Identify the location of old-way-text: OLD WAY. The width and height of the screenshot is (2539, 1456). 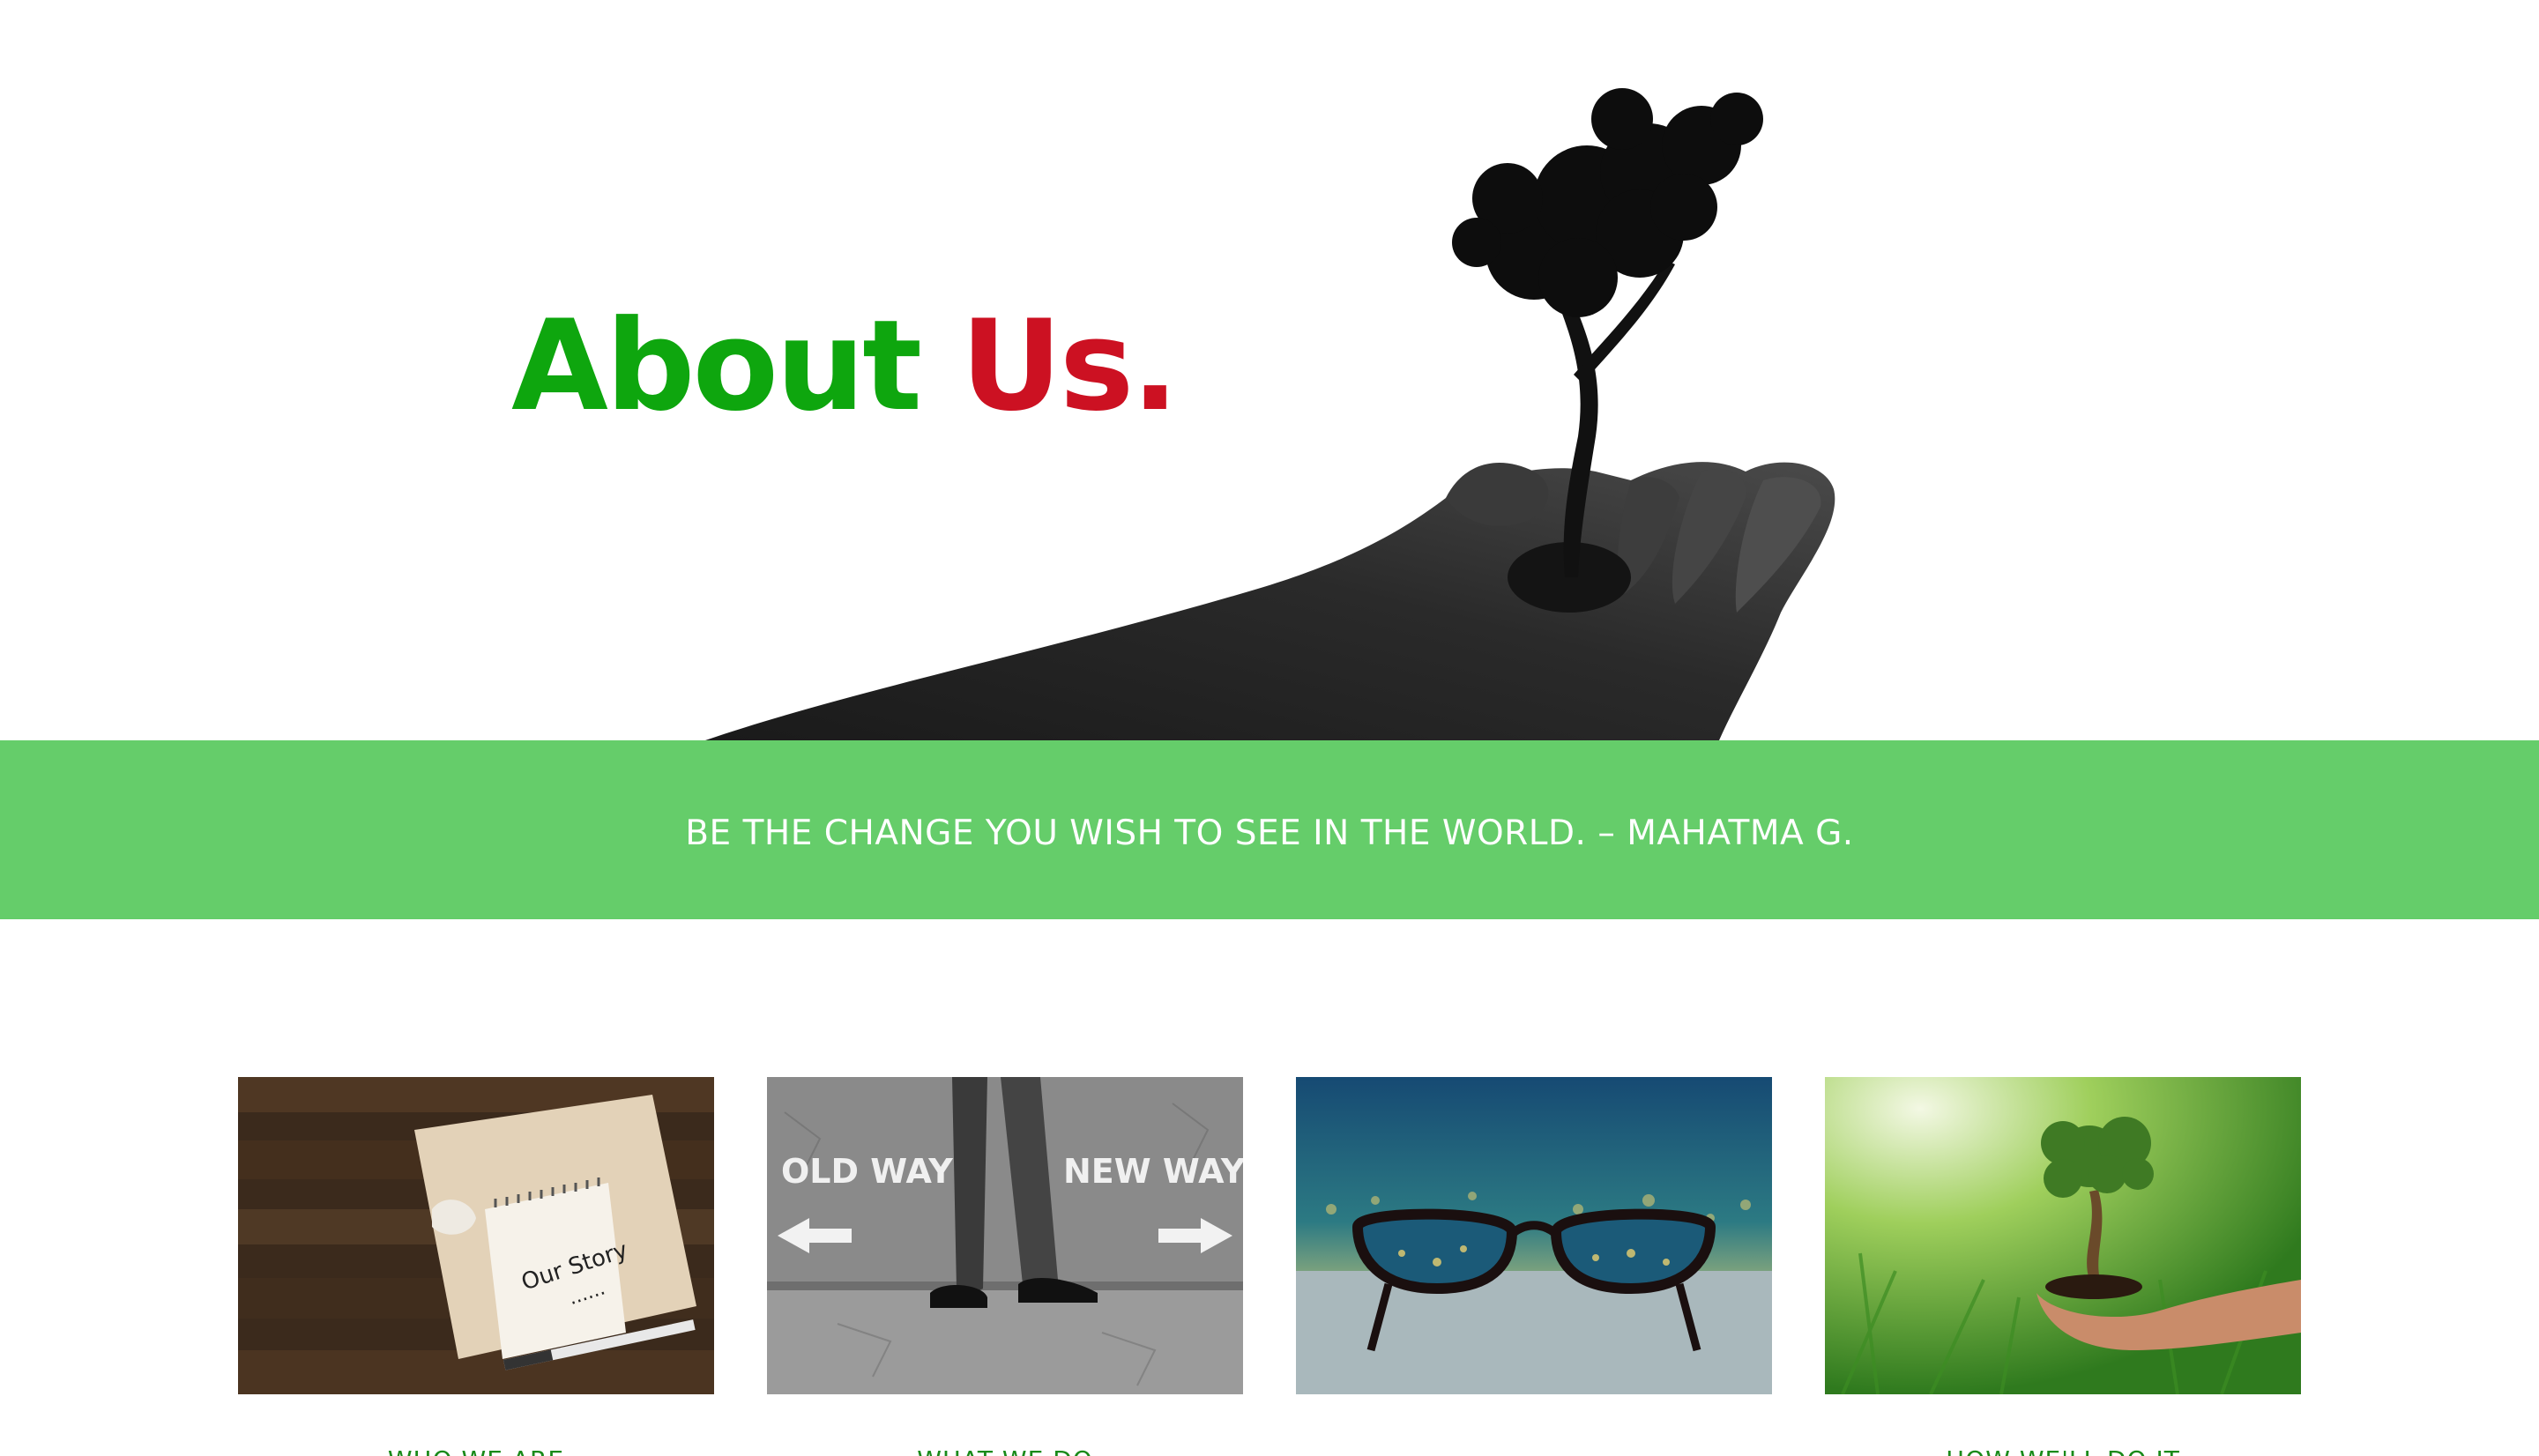
(867, 1171).